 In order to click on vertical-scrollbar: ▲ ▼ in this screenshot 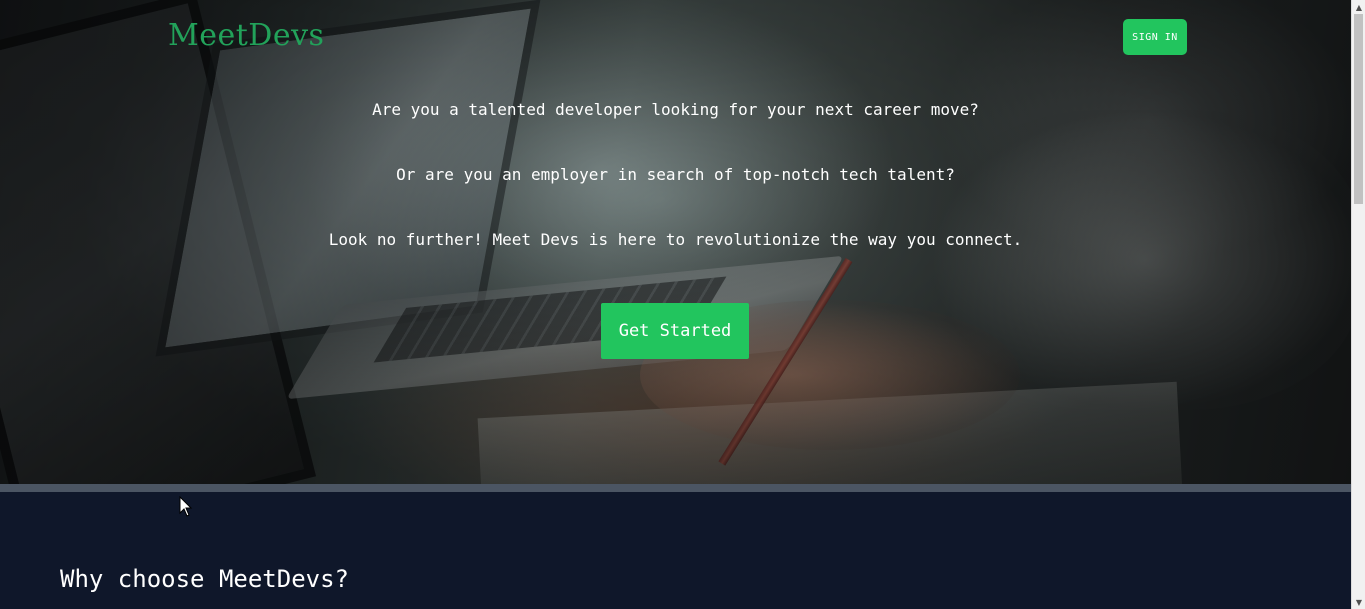, I will do `click(1358, 304)`.